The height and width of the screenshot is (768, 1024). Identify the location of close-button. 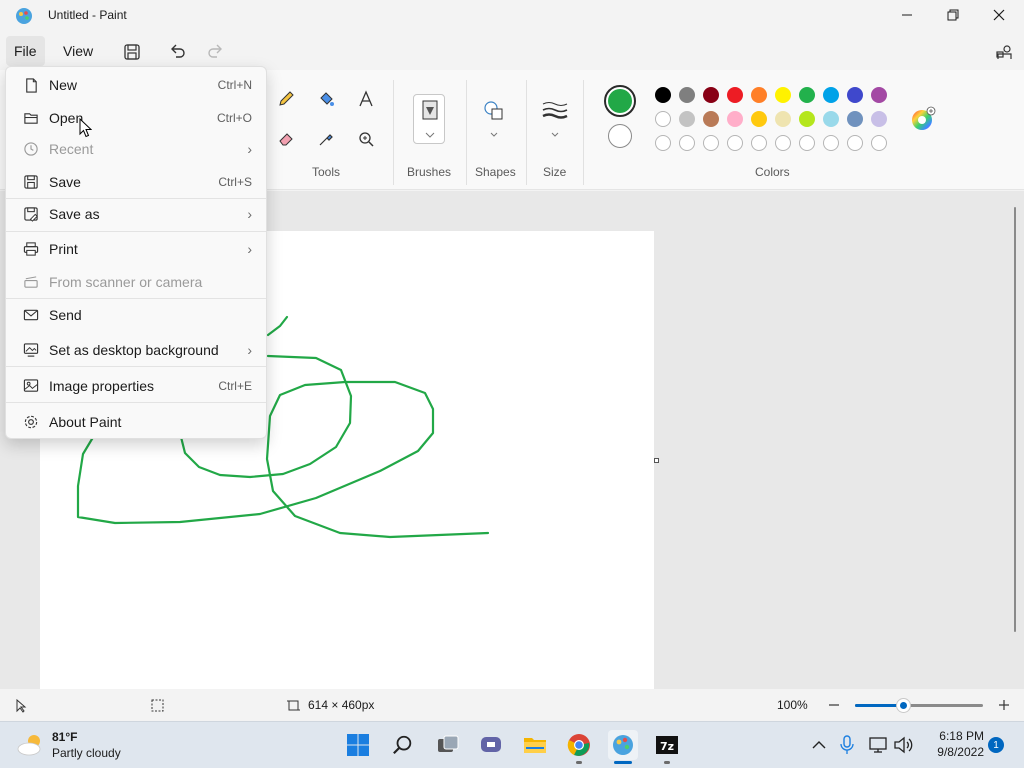
(999, 15).